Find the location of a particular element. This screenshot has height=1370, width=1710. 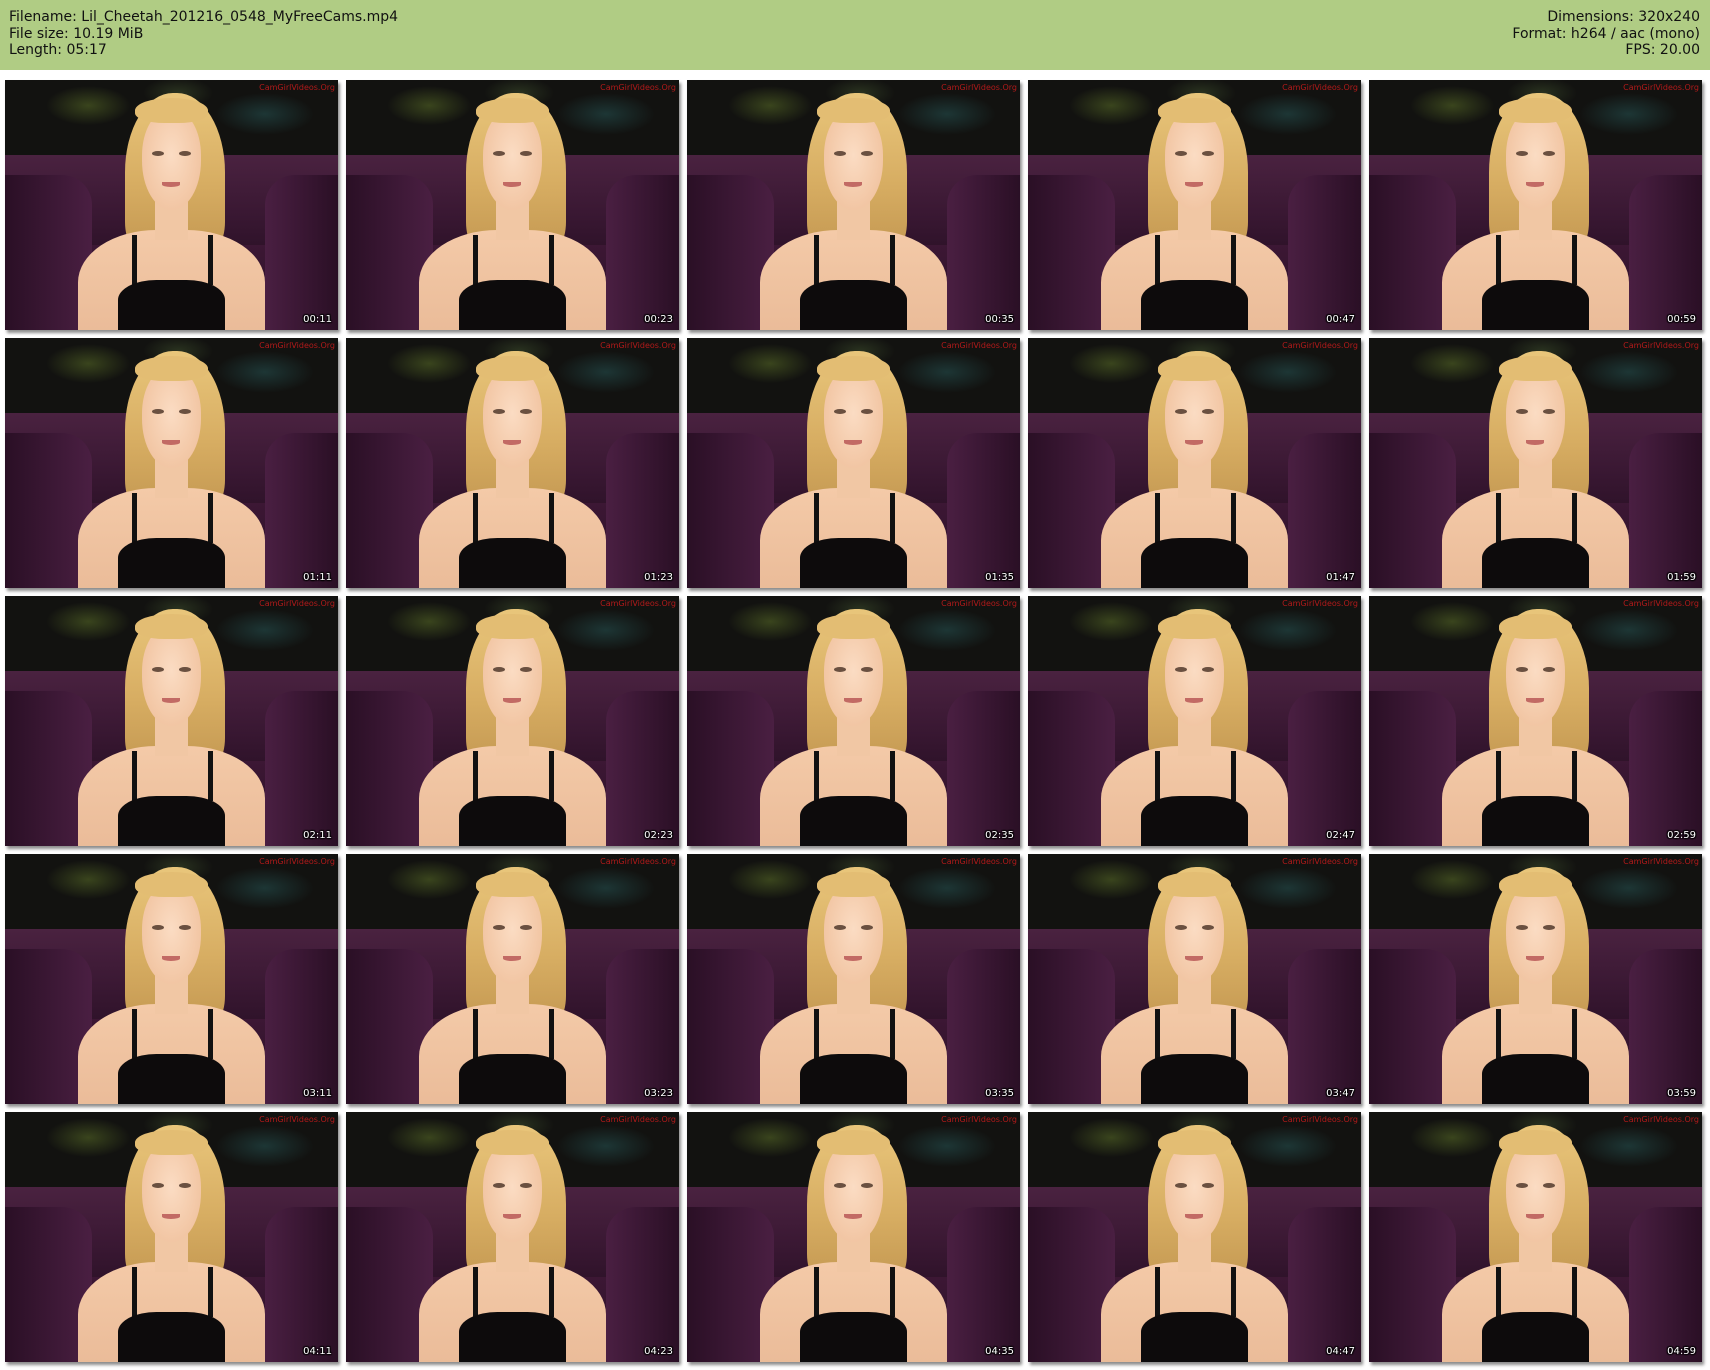

video-thumbnail: CamGirlVideos.Org 04:35 is located at coordinates (853, 1237).